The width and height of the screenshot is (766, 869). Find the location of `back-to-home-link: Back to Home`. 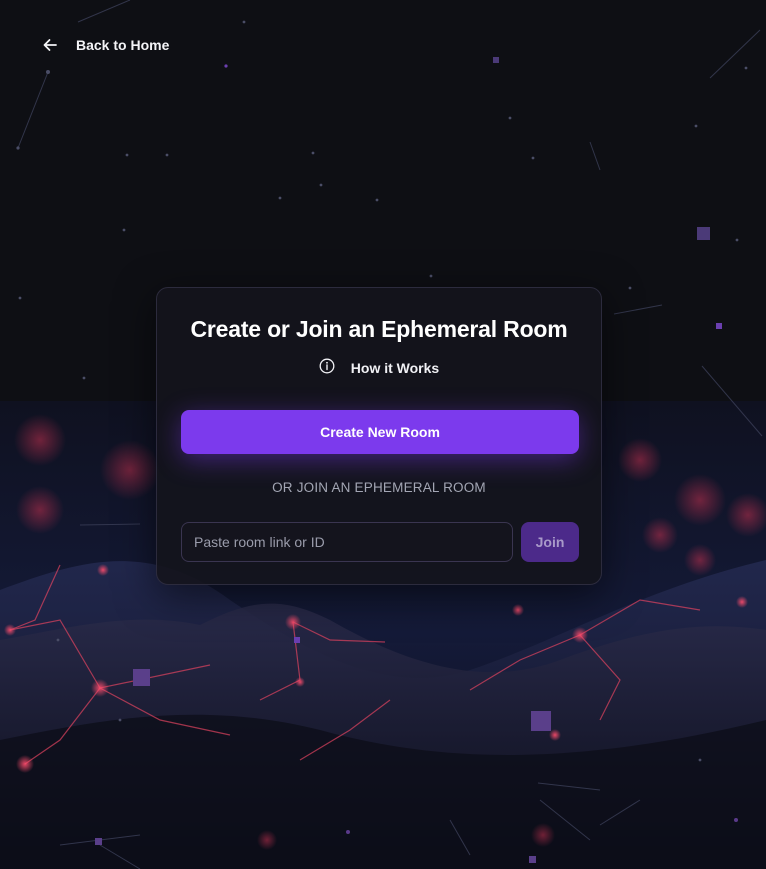

back-to-home-link: Back to Home is located at coordinates (105, 45).